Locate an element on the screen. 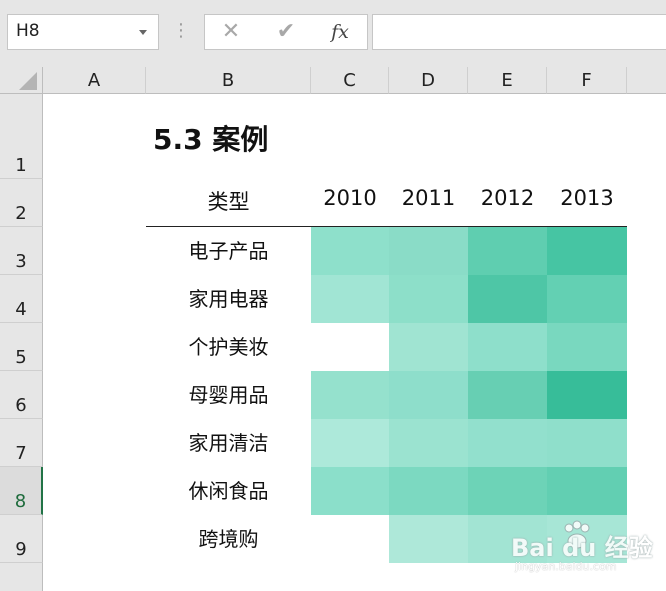 Image resolution: width=666 pixels, height=591 pixels. row-header-4: 4 is located at coordinates (21, 299).